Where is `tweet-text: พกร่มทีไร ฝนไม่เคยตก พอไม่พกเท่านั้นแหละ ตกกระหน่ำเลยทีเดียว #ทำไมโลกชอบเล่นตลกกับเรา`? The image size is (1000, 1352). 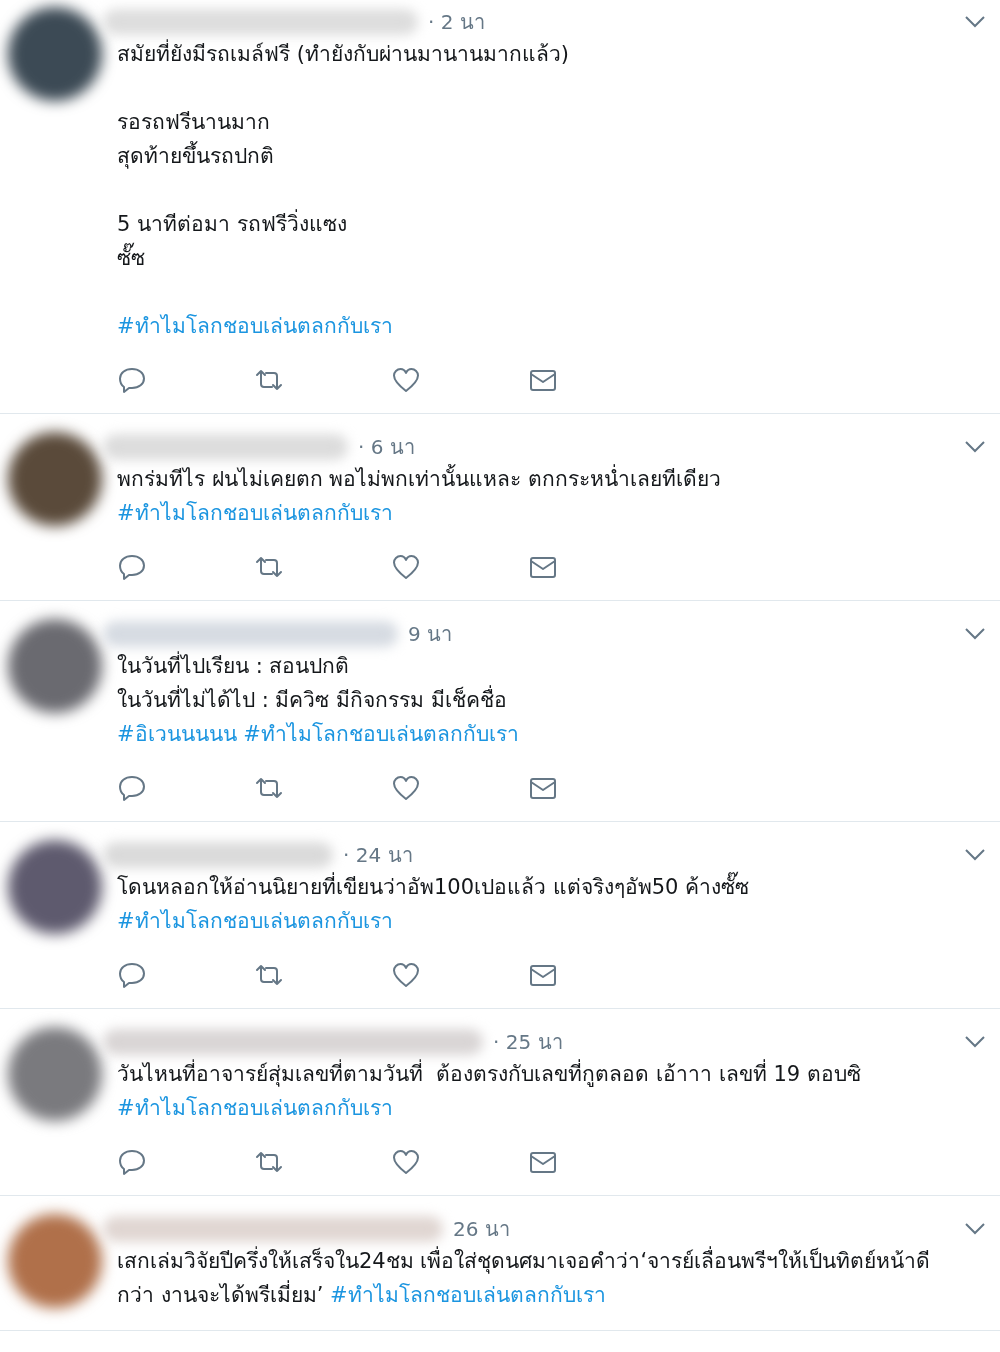 tweet-text: พกร่มทีไร ฝนไม่เคยตก พอไม่พกเท่านั้นแหละ ตกกระหน่ำเลยทีเดียว #ทำไมโลกชอบเล่นตลกกับเรา is located at coordinates (551, 496).